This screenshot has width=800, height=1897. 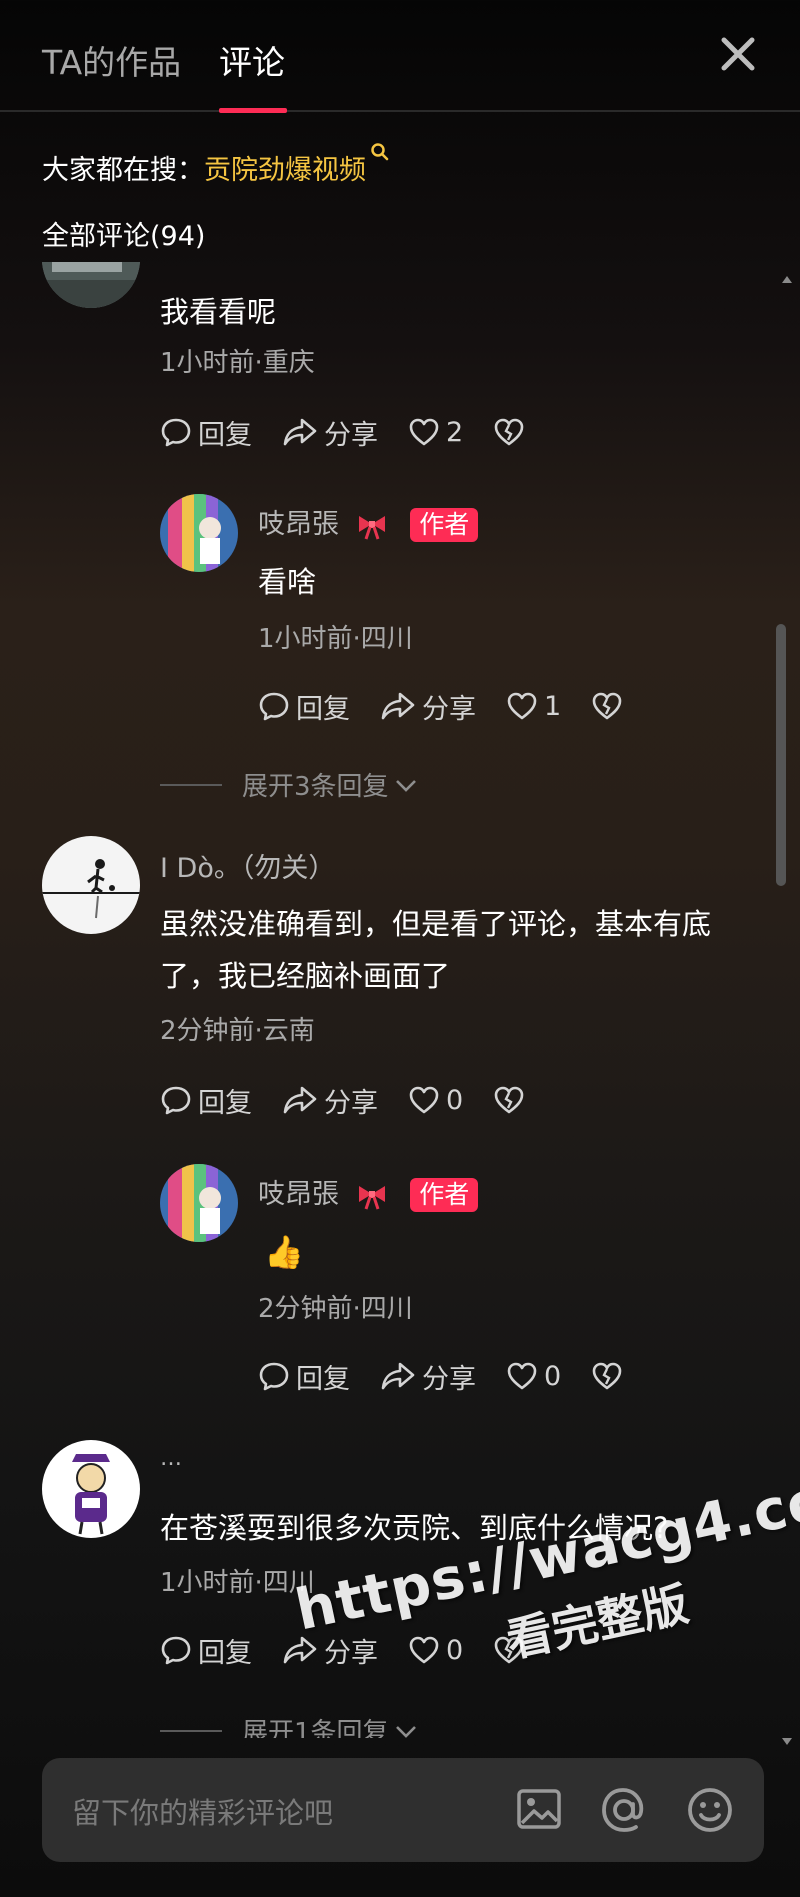 I want to click on expand-replies: 展开3条回复, so click(x=289, y=784).